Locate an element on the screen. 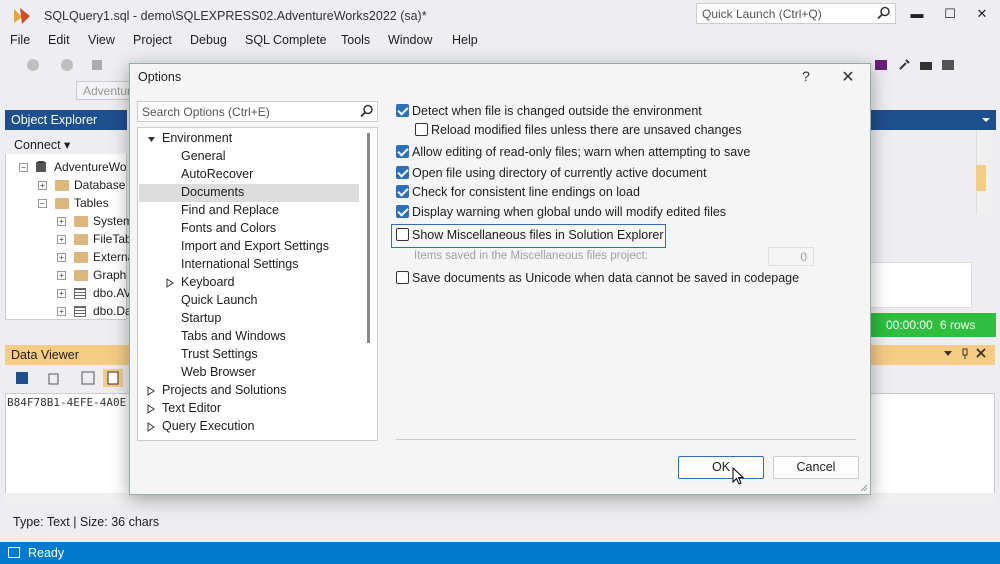 The height and width of the screenshot is (564, 1000). detect-changes-checkbox is located at coordinates (402, 110).